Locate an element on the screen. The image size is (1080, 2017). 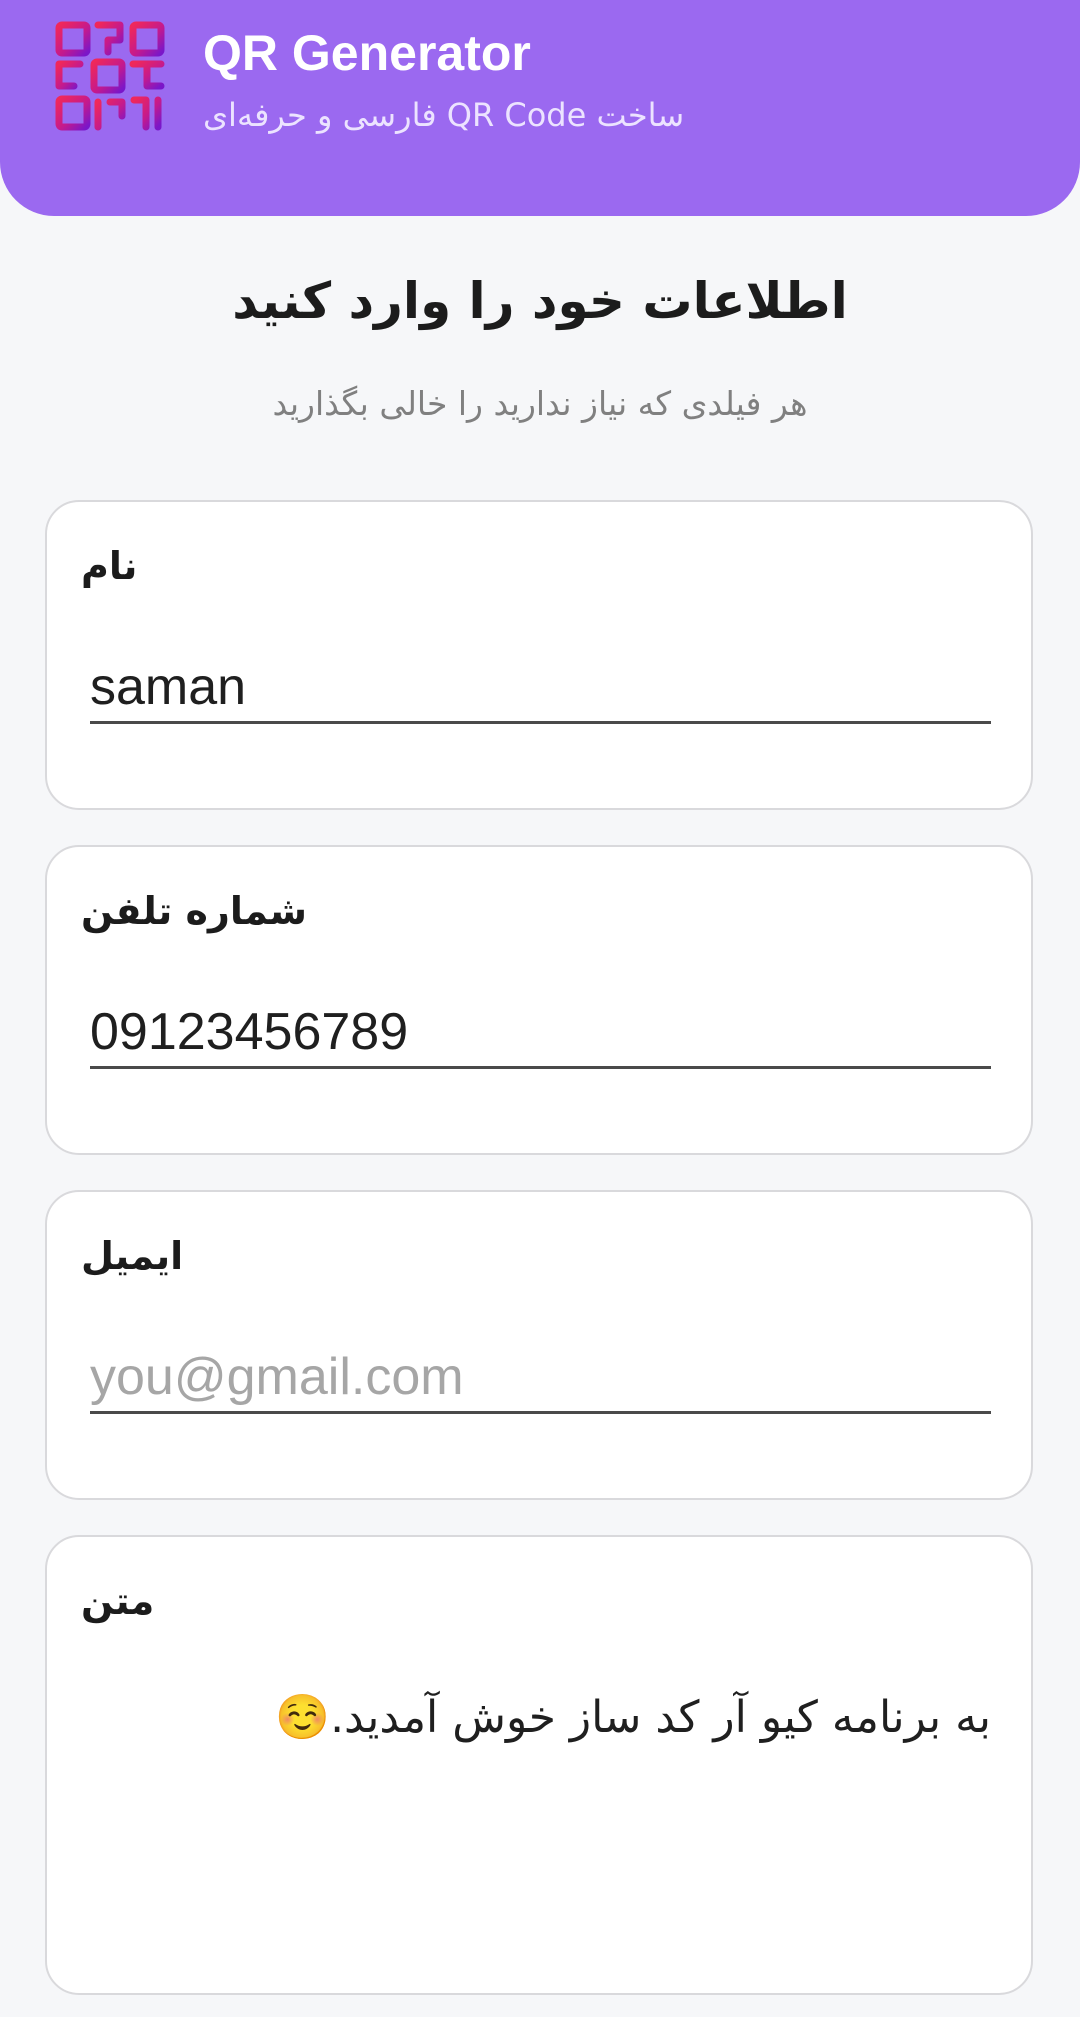
name-label: نام is located at coordinates (109, 566).